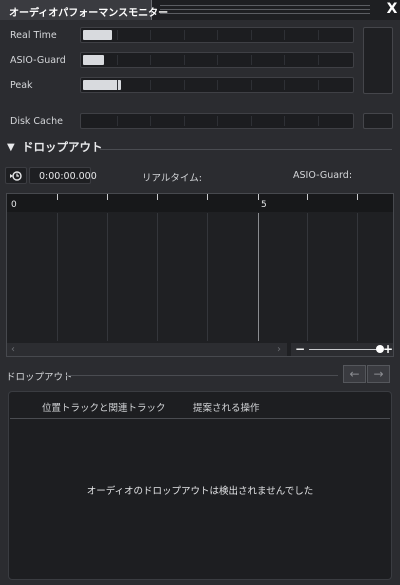  Describe the element at coordinates (68, 176) in the screenshot. I see `time-value: 0:00:00.000` at that location.